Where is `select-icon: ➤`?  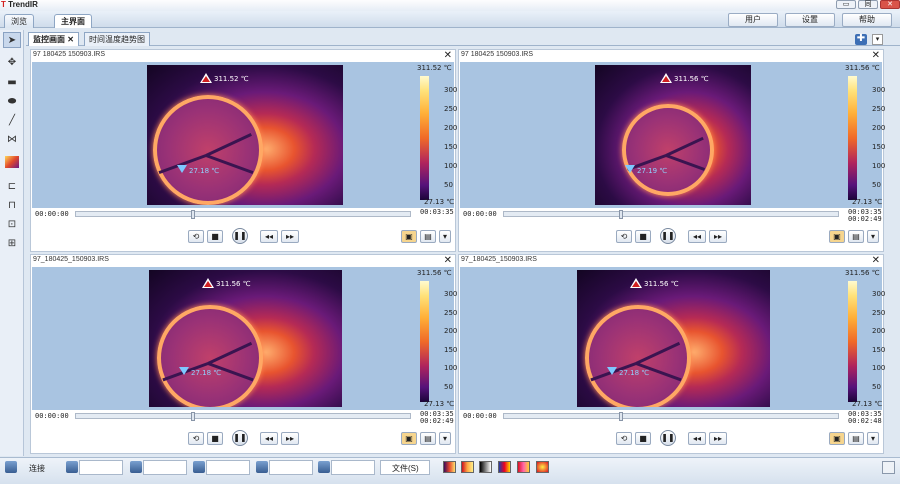
select-icon: ➤ is located at coordinates (12, 40).